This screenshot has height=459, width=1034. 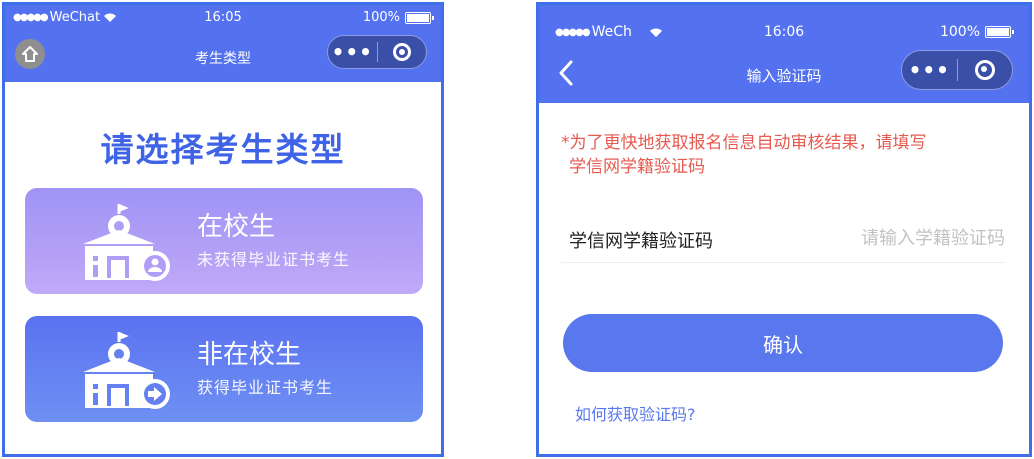 I want to click on card-subtitle: 未获得毕业证书考生, so click(x=274, y=259).